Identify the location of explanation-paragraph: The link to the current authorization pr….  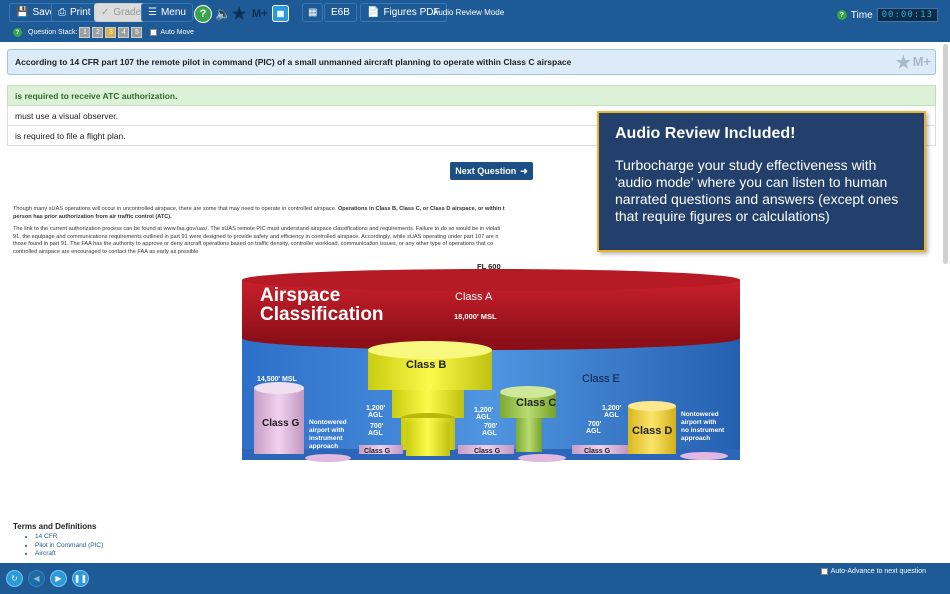
(313, 241).